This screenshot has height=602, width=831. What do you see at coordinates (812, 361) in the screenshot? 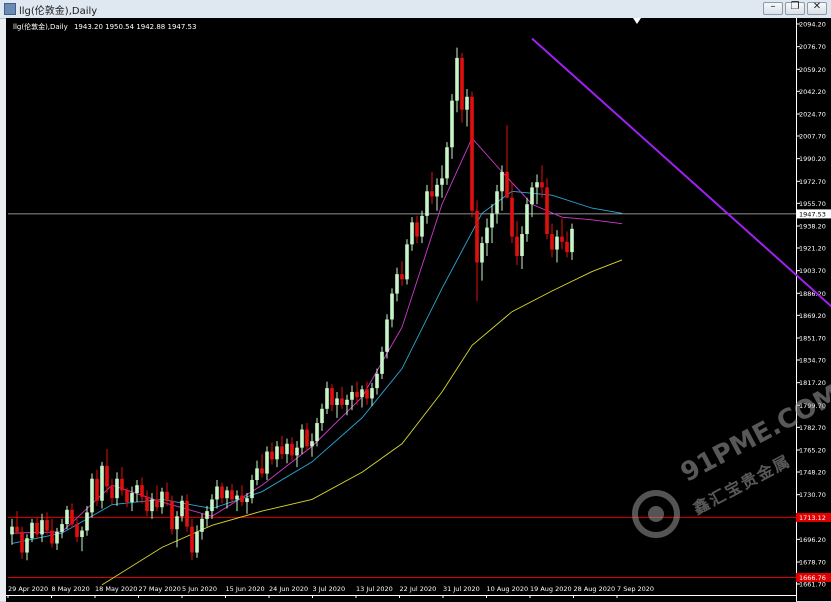
I see `price-tick-label: 1834.70` at bounding box center [812, 361].